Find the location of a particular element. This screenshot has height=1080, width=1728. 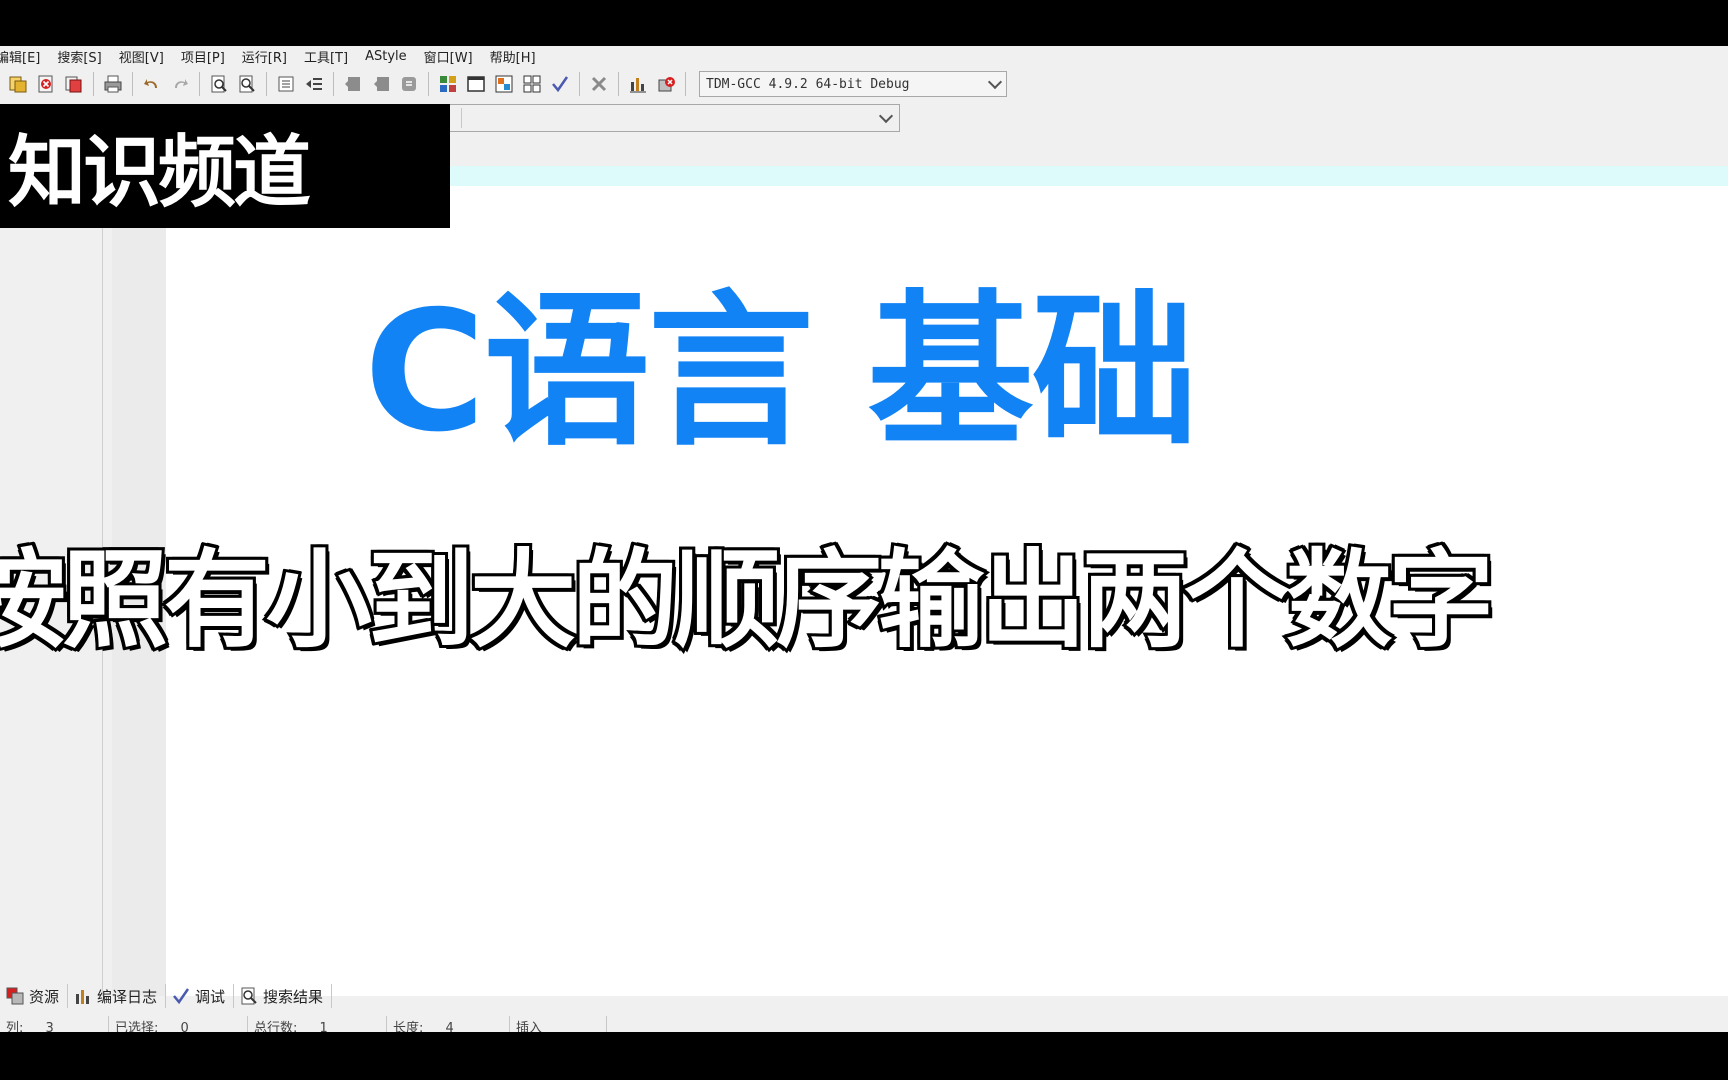

menu-edit: 编辑[E] is located at coordinates (24, 56).